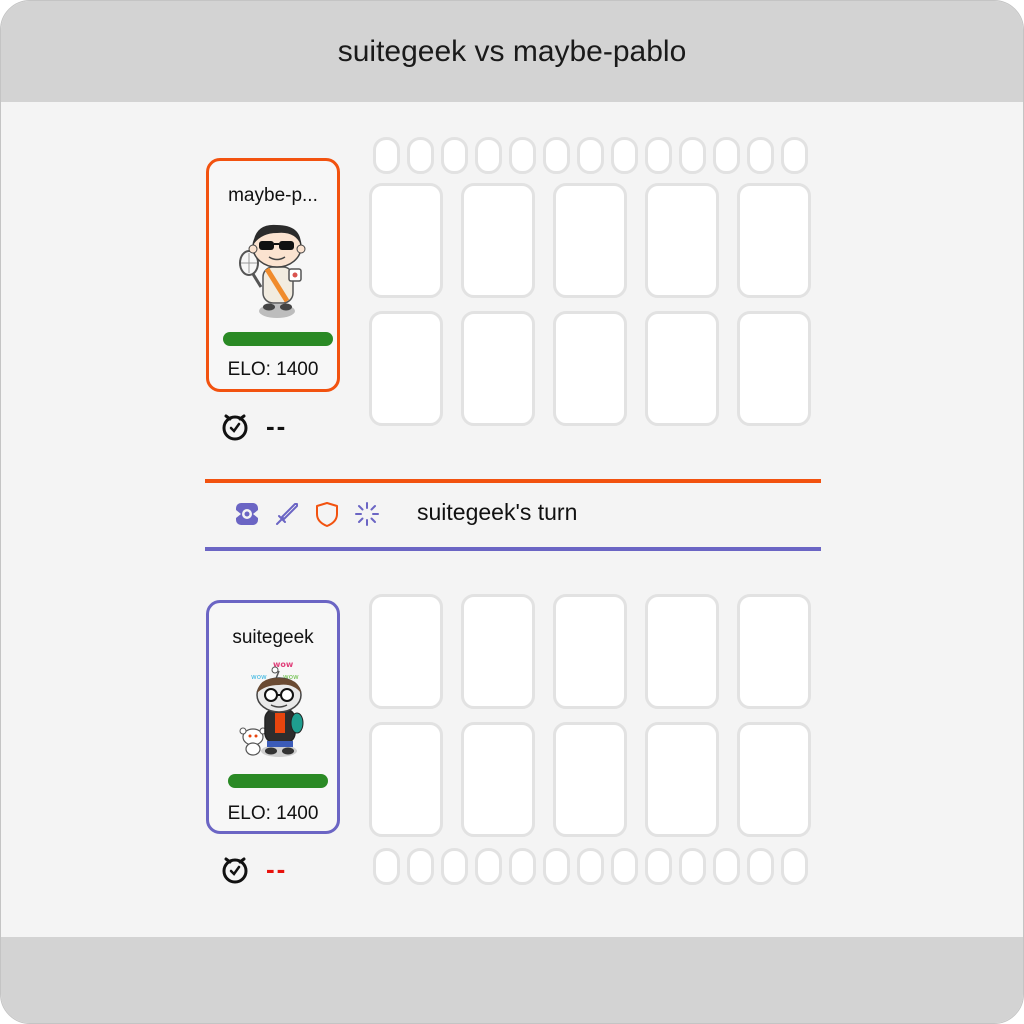  What do you see at coordinates (253, 869) in the screenshot?
I see `player-timer: --` at bounding box center [253, 869].